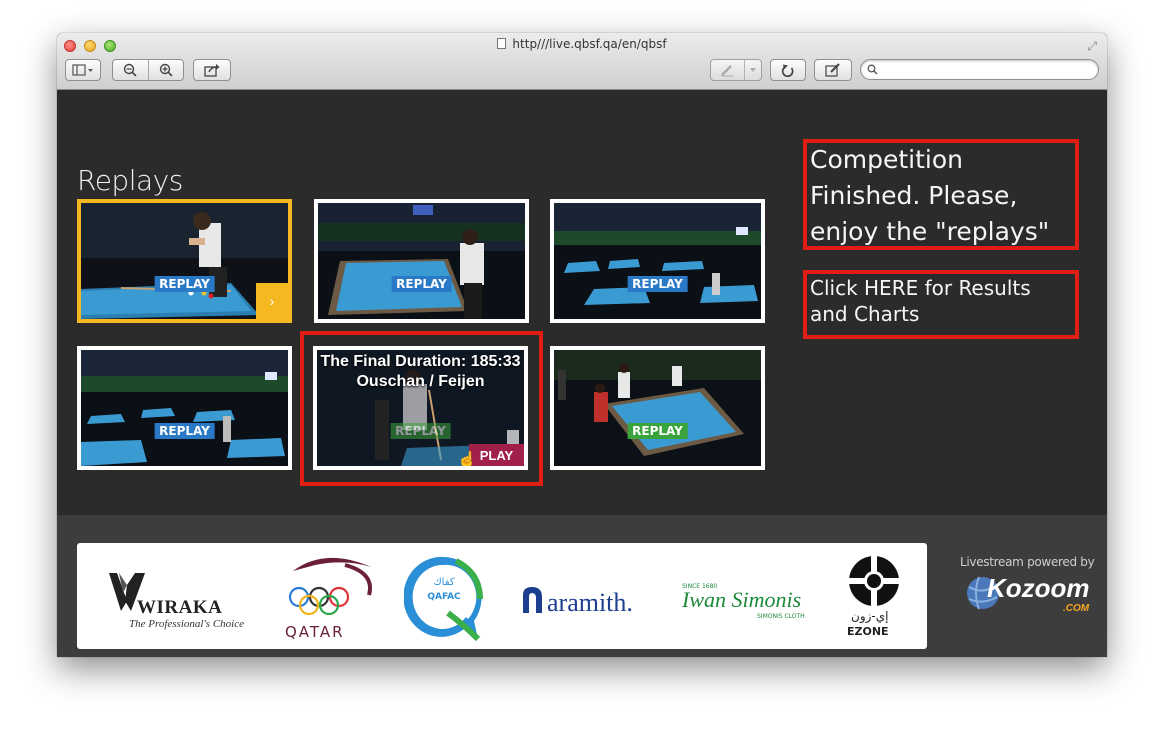 Image resolution: width=1164 pixels, height=736 pixels. What do you see at coordinates (870, 616) in the screenshot?
I see `ezone-arabic: إي-زون` at bounding box center [870, 616].